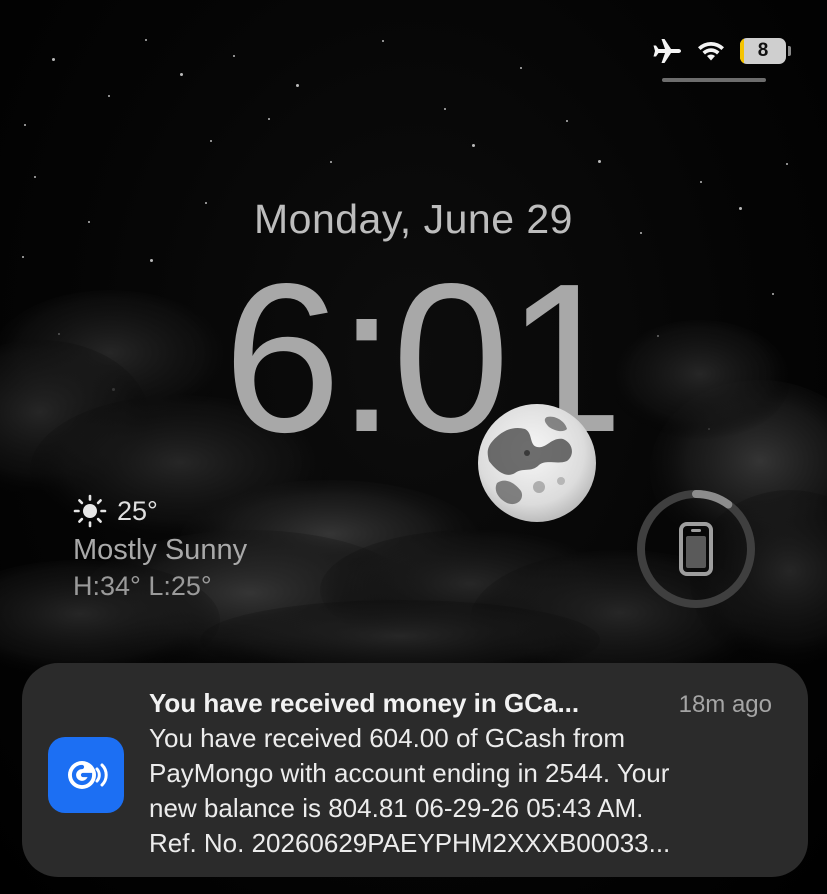  I want to click on device-battery-ring, so click(712, 499).